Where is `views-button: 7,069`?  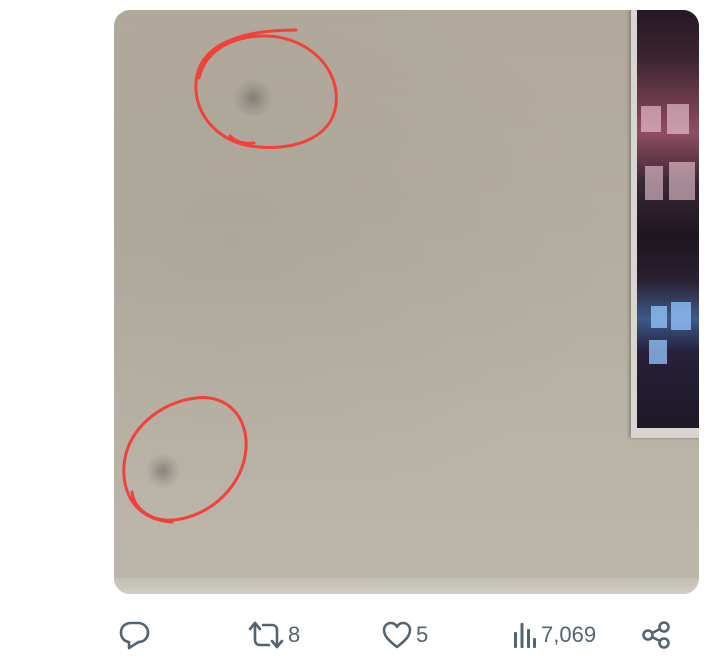 views-button: 7,069 is located at coordinates (554, 635).